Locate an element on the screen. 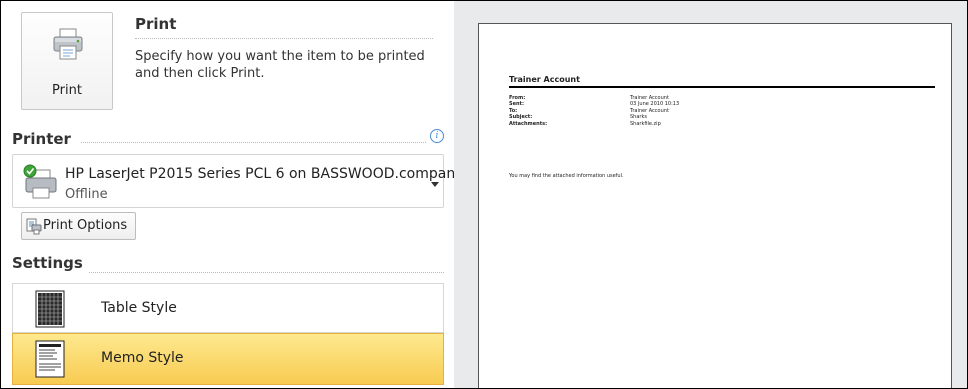 This screenshot has height=389, width=968. table-style-icon is located at coordinates (50, 309).